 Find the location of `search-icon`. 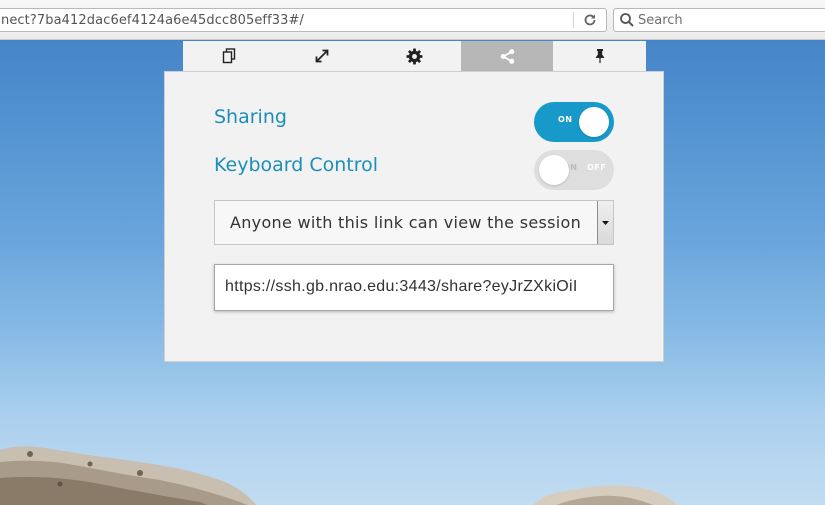

search-icon is located at coordinates (627, 20).